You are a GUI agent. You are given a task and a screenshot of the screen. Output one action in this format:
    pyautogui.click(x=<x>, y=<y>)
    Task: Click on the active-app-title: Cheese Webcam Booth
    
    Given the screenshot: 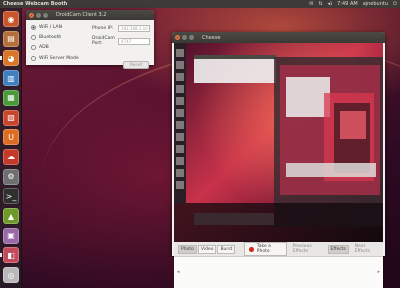 What is the action you would take?
    pyautogui.click(x=35, y=4)
    